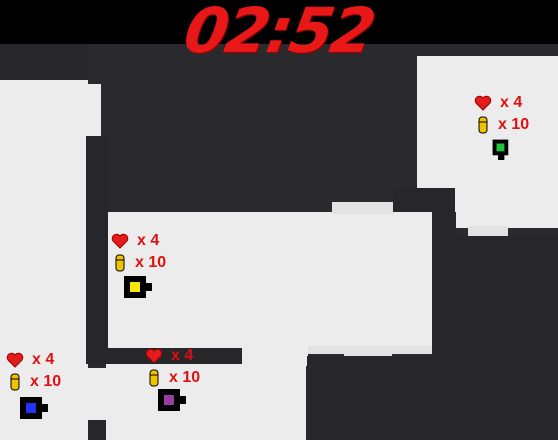 This screenshot has height=440, width=558. I want to click on player-tank-purple, so click(172, 400).